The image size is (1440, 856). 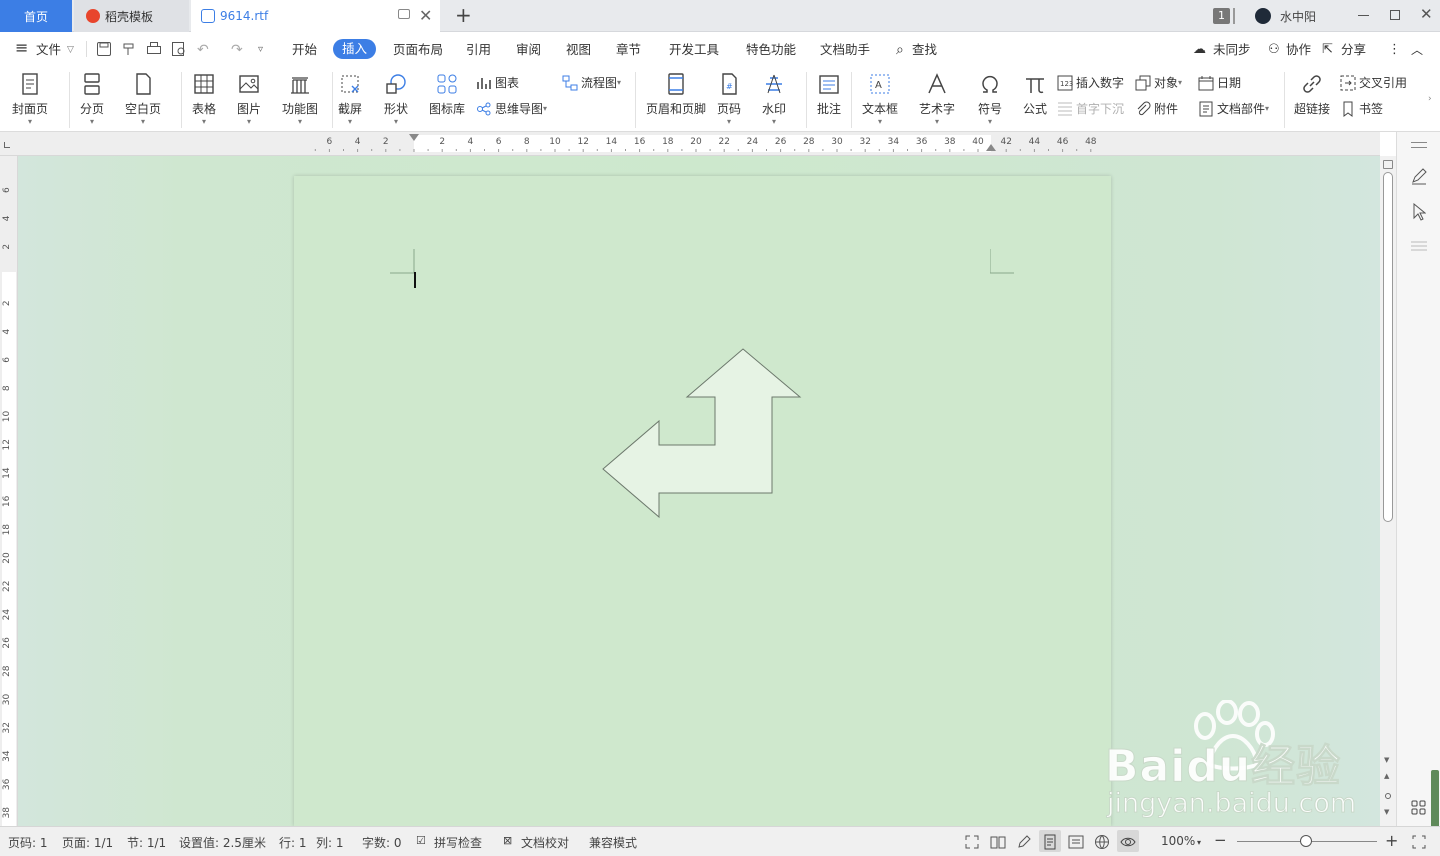 What do you see at coordinates (1232, 50) in the screenshot?
I see `sync-status: 未同步` at bounding box center [1232, 50].